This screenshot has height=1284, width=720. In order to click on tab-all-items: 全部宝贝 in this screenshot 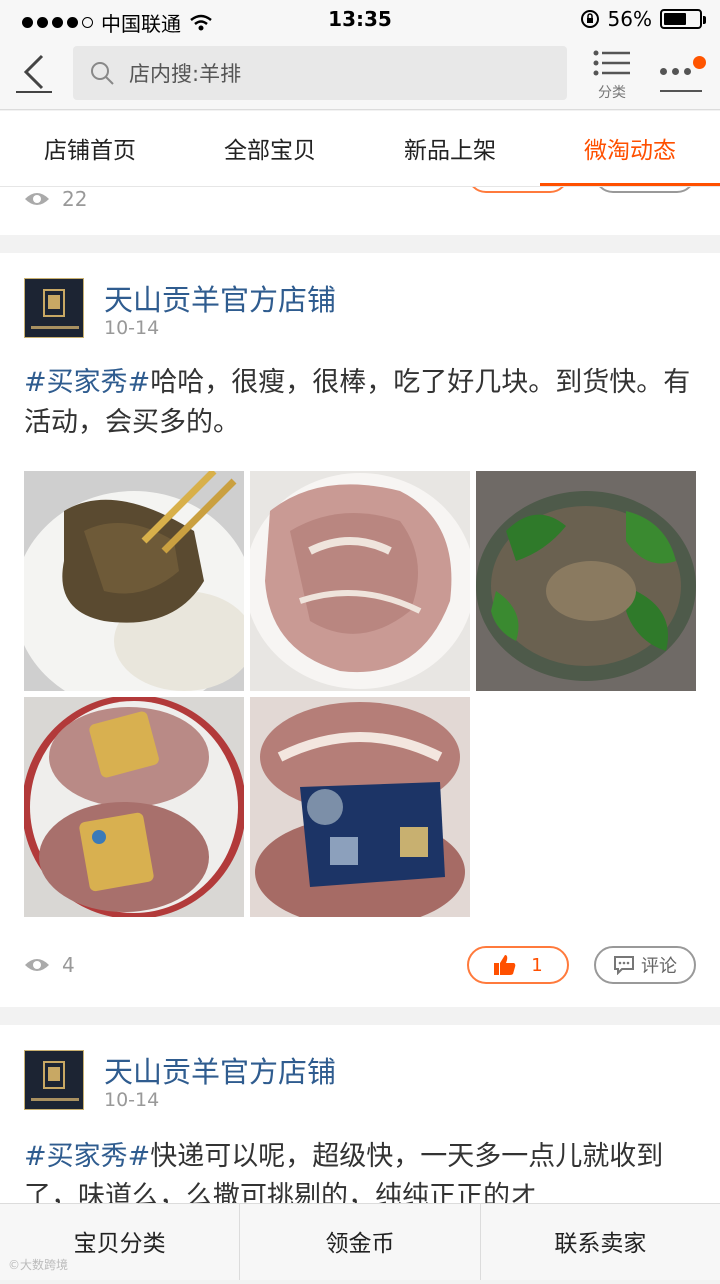, I will do `click(270, 149)`.